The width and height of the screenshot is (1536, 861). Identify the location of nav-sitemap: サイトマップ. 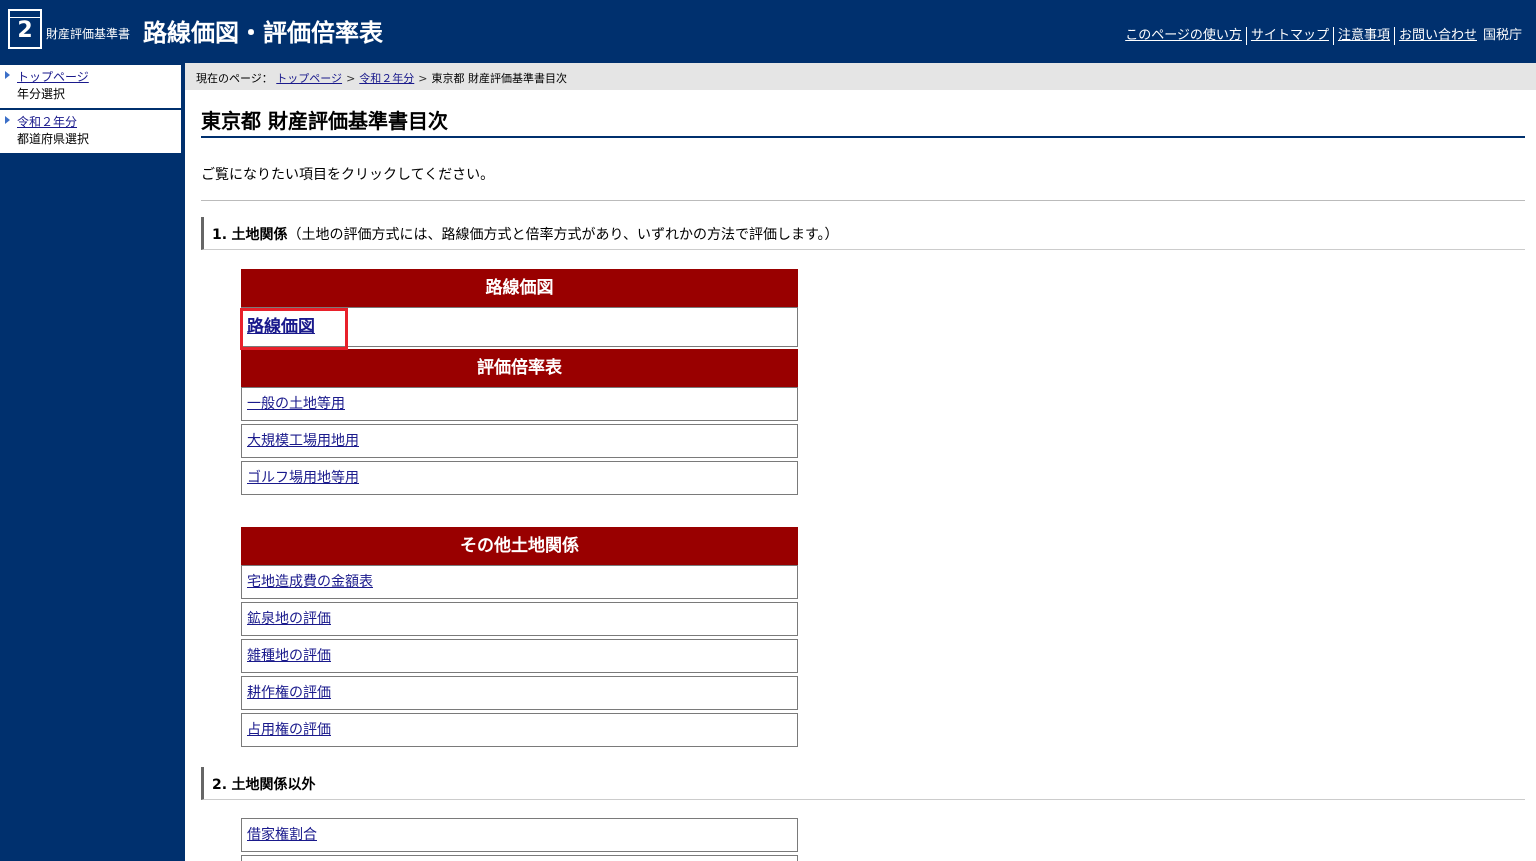
(1290, 35).